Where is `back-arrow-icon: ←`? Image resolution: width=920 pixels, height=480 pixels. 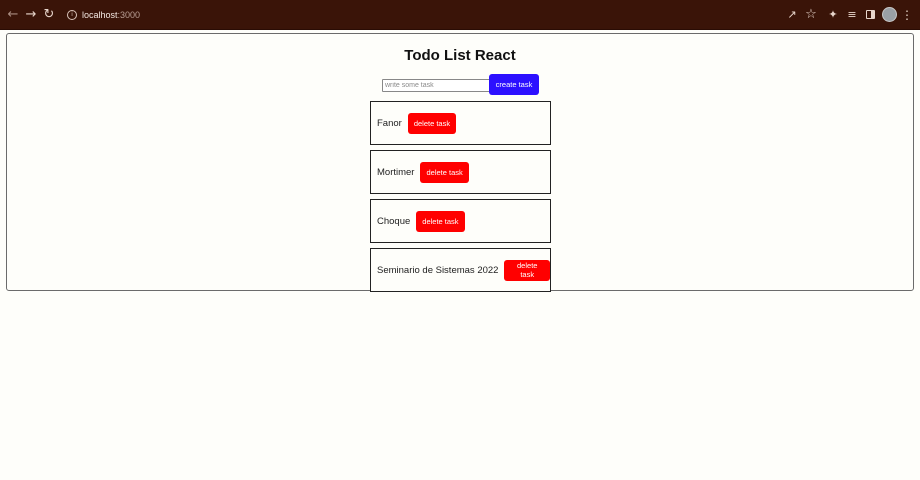 back-arrow-icon: ← is located at coordinates (13, 14).